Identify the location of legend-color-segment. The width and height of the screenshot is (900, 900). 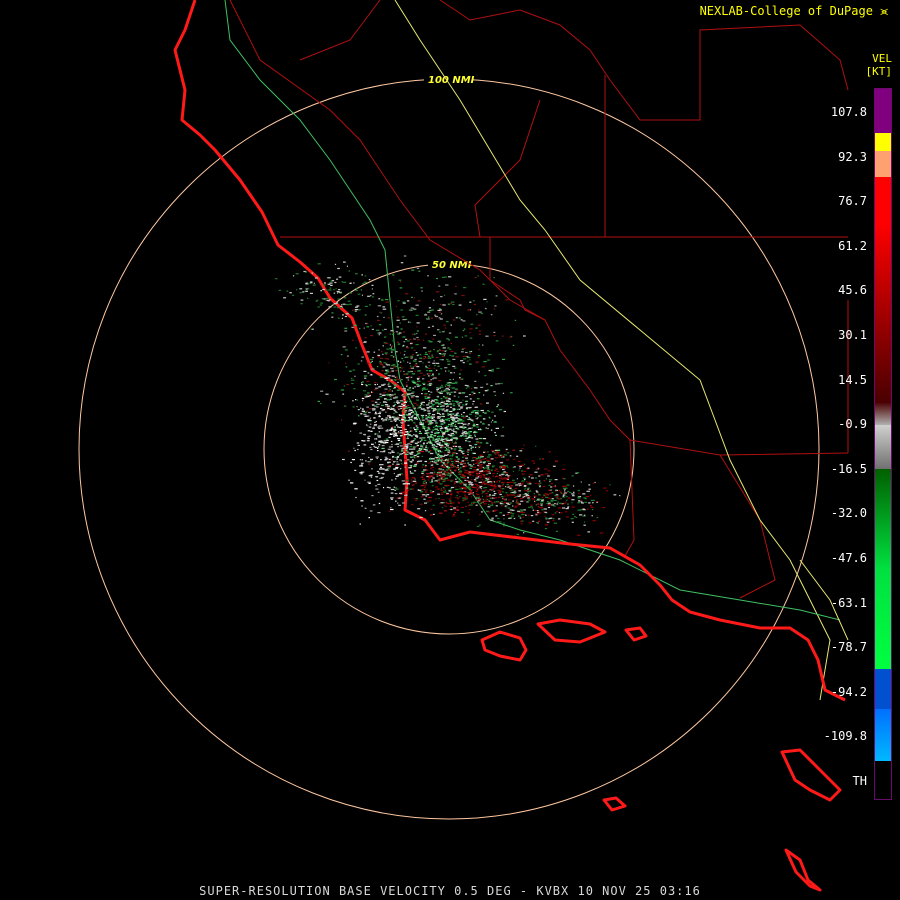
(883, 735).